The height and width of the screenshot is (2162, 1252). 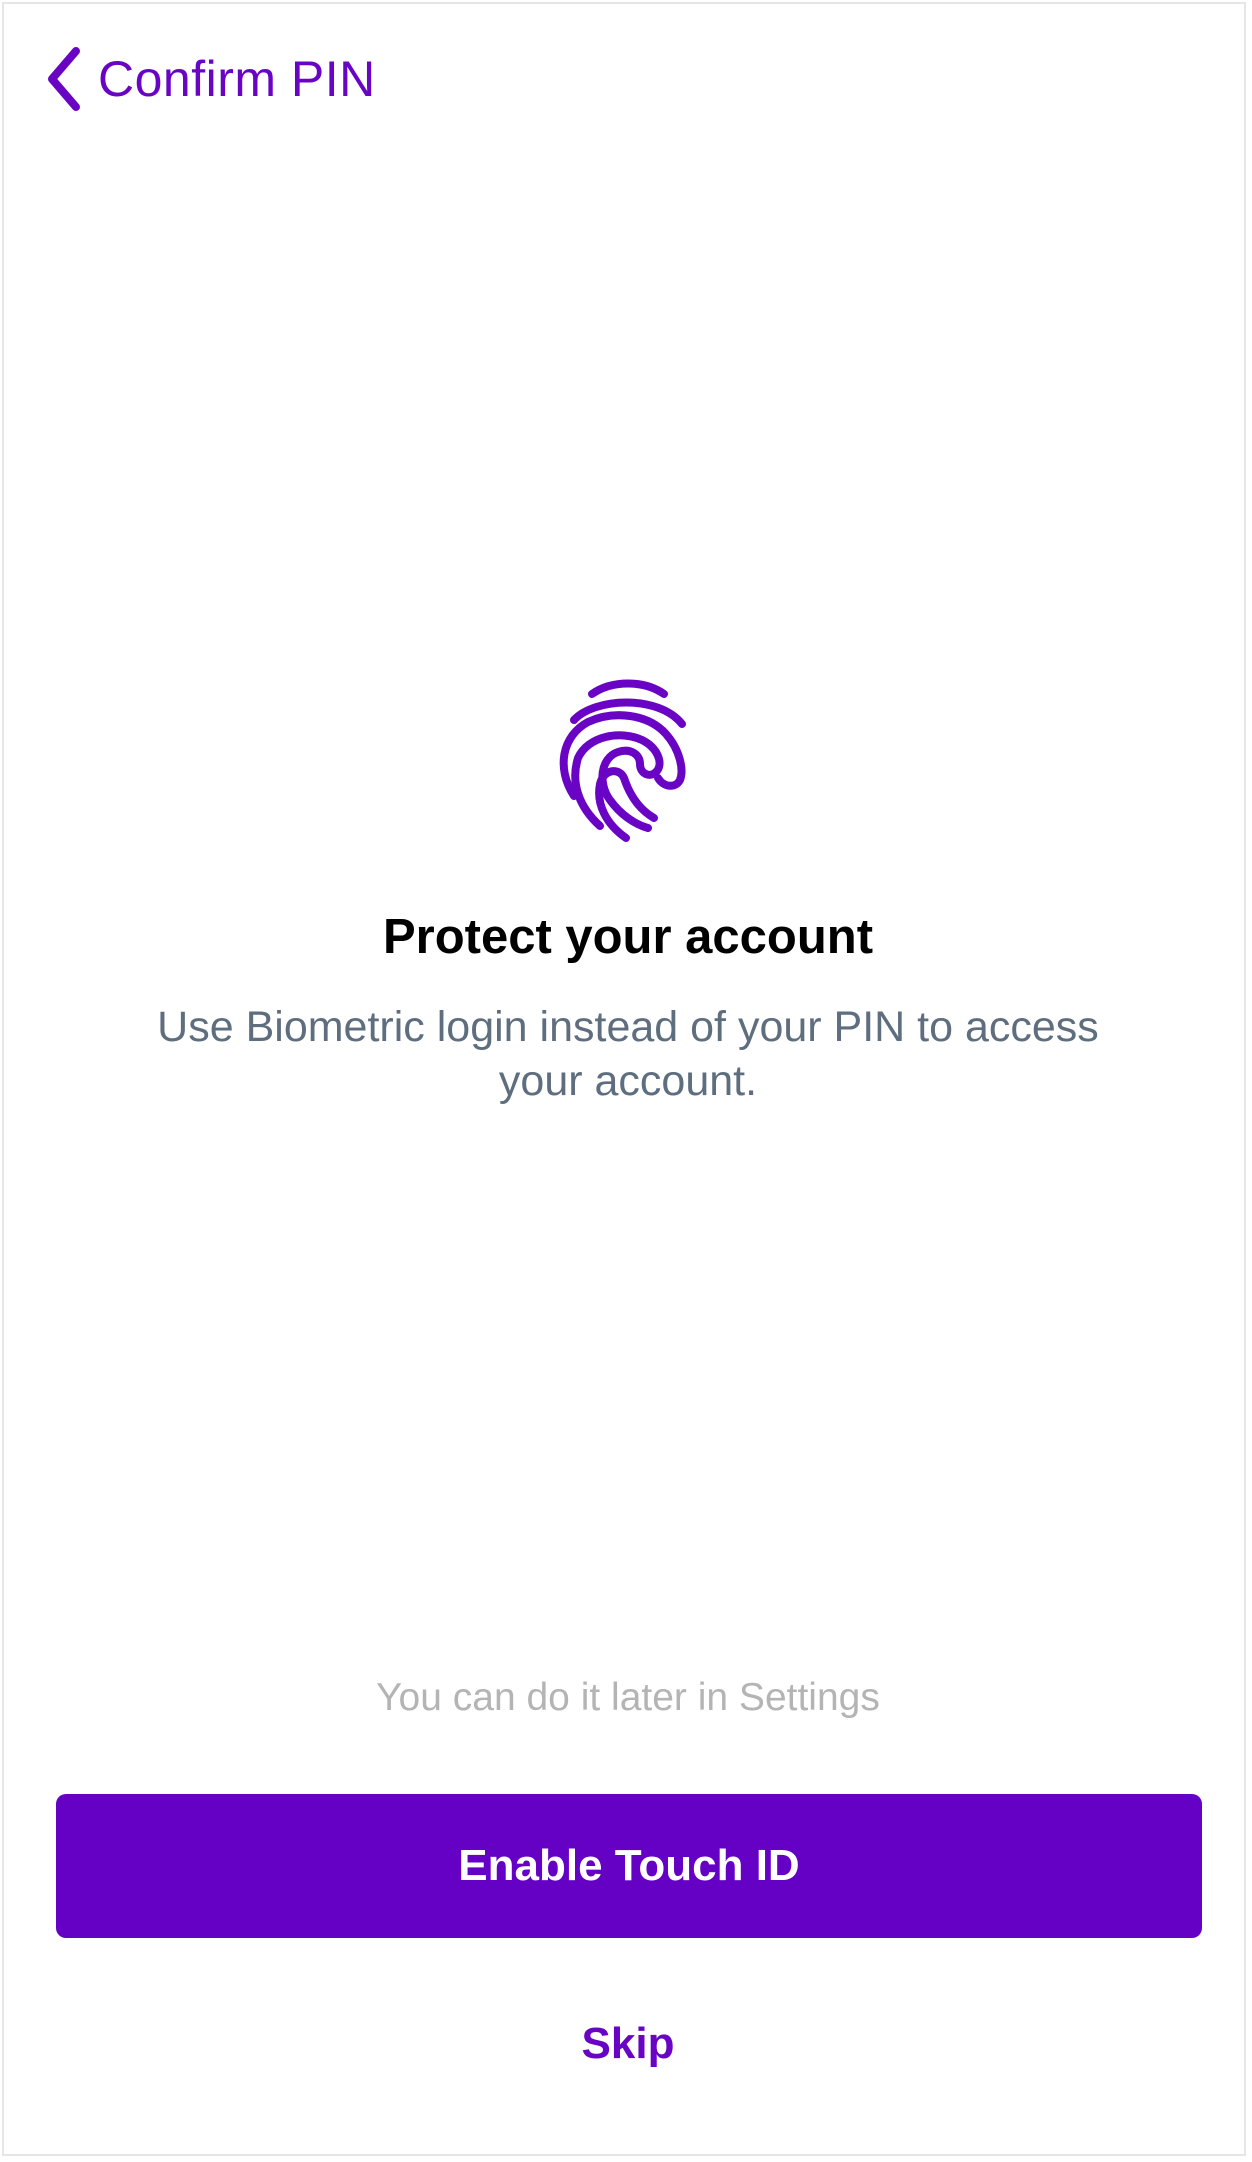 What do you see at coordinates (628, 2044) in the screenshot?
I see `skip-button: Skip` at bounding box center [628, 2044].